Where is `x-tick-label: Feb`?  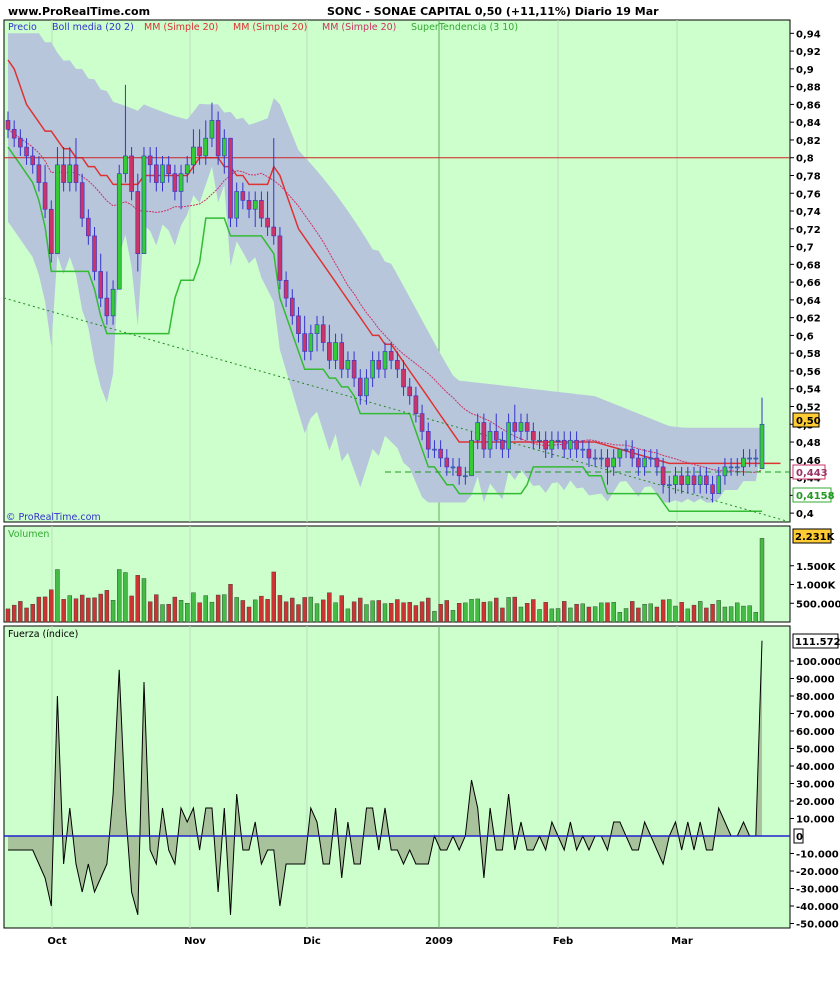
x-tick-label: Feb is located at coordinates (563, 941).